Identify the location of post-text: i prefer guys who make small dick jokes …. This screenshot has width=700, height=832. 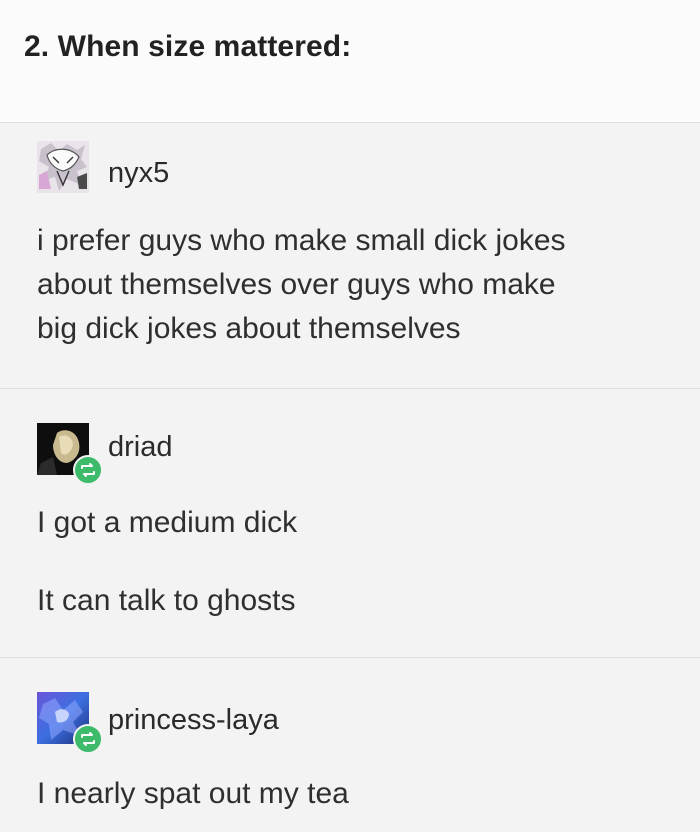
(301, 285).